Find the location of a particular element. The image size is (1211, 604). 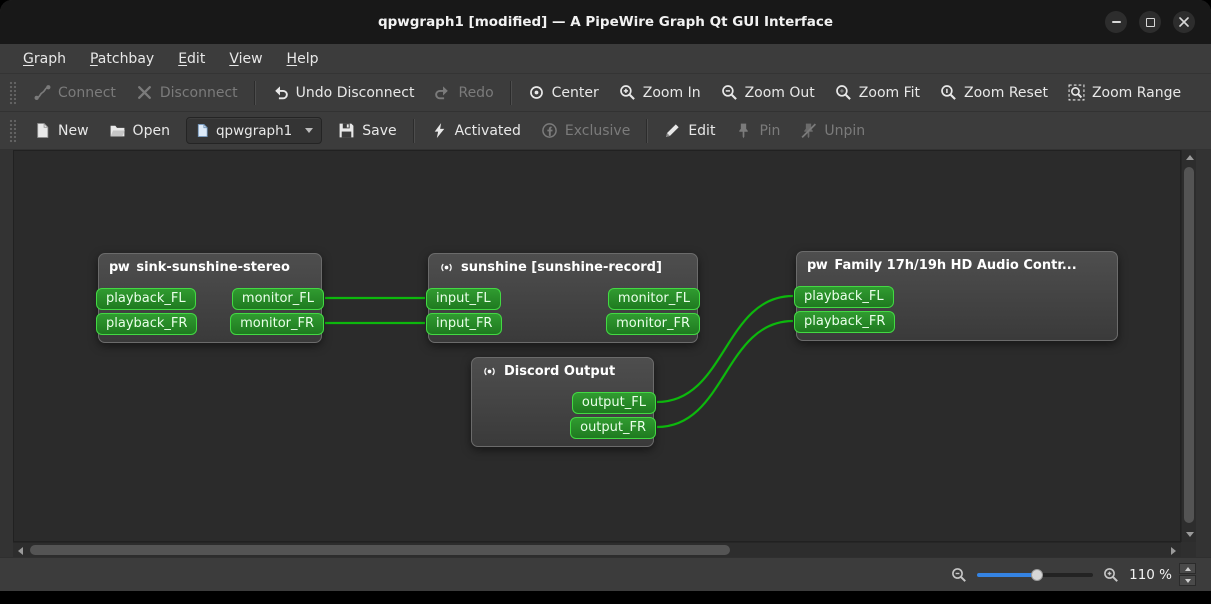

connect-button: Connect is located at coordinates (75, 92).